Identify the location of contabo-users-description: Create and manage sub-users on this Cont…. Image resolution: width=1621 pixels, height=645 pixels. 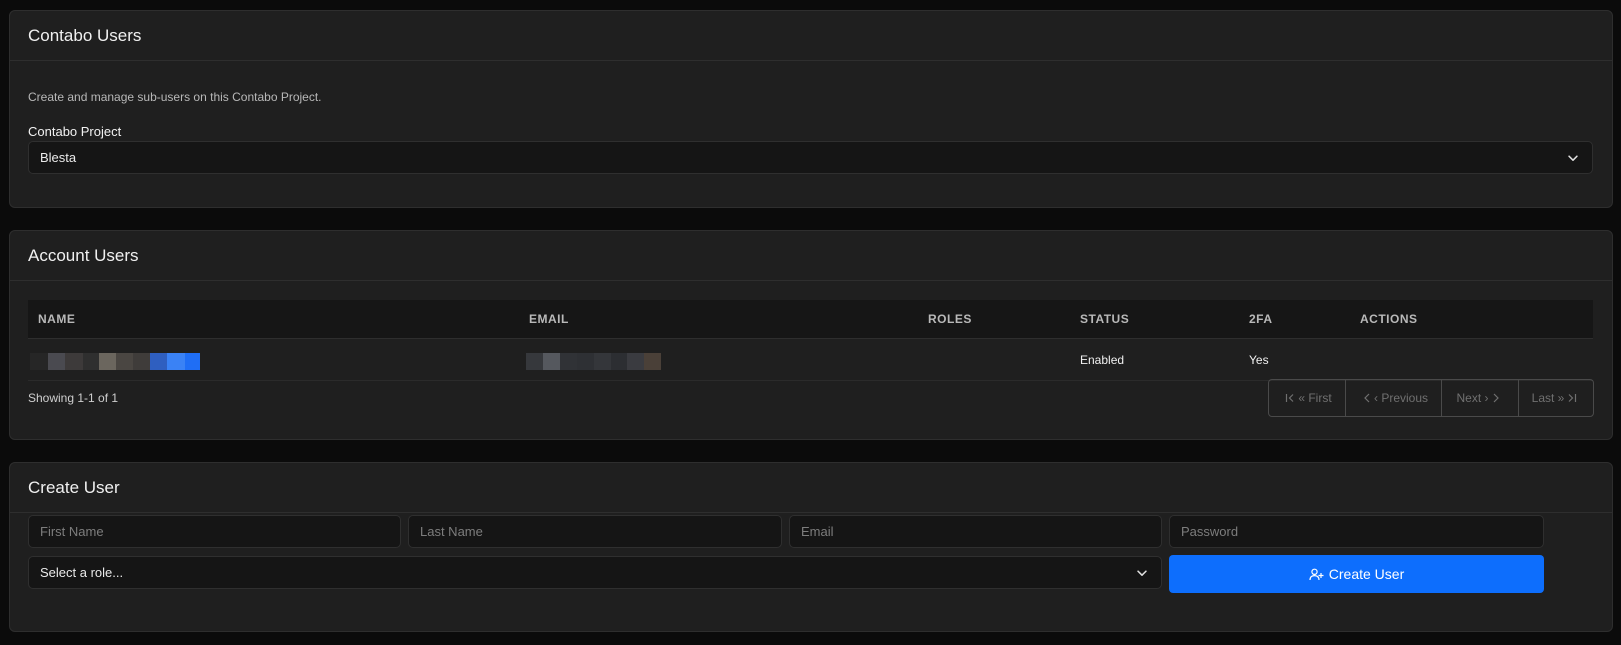
(175, 97).